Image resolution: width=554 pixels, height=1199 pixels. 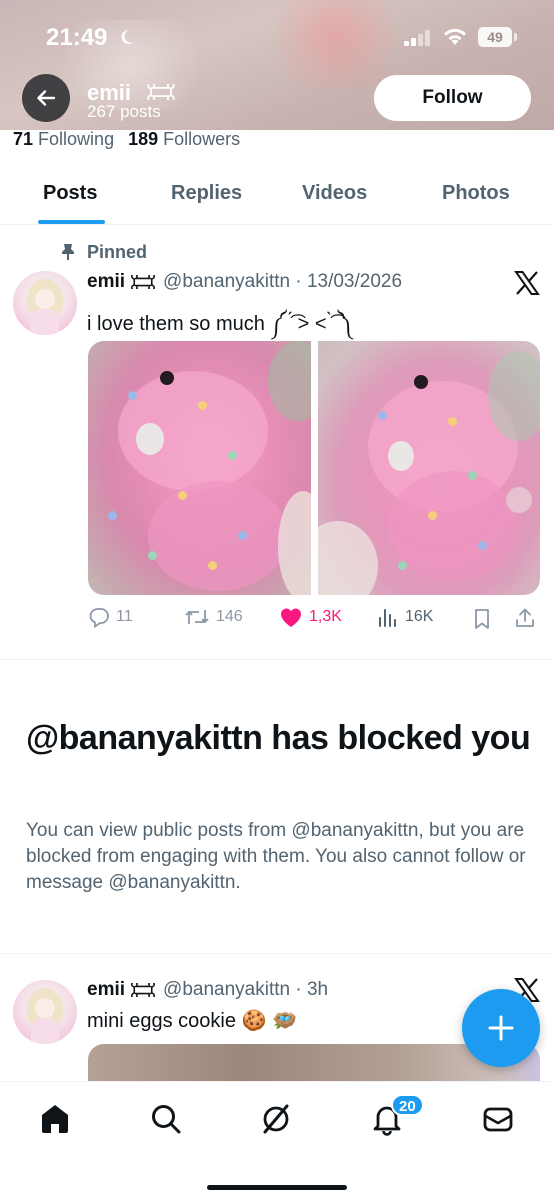 I want to click on battery-tip, so click(x=515, y=37).